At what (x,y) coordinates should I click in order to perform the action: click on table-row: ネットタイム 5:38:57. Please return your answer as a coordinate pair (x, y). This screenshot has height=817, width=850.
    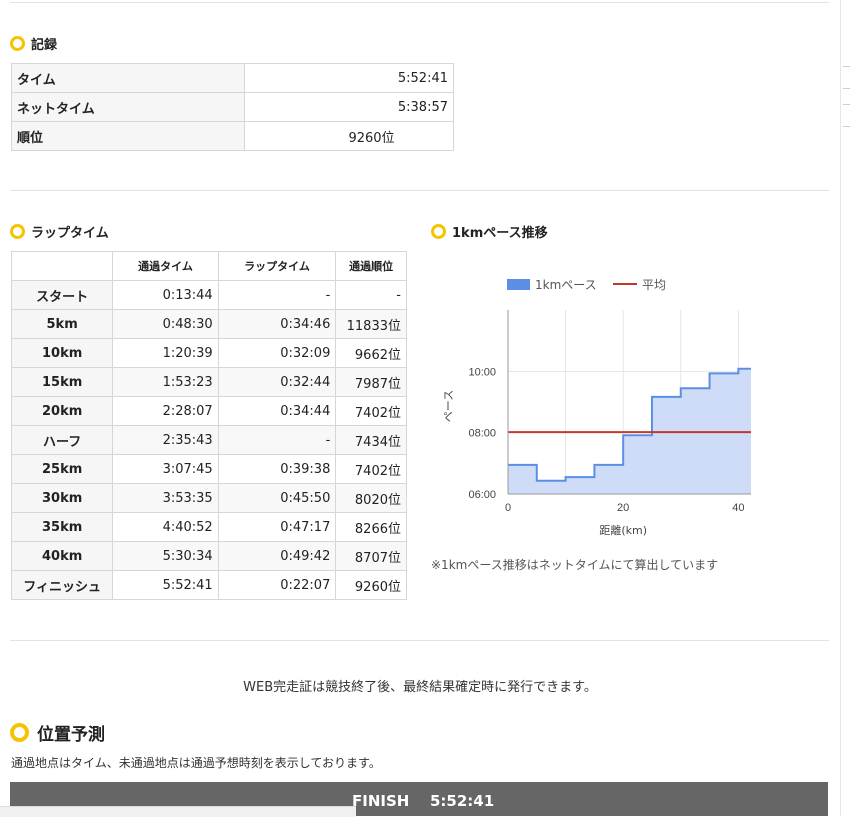
    Looking at the image, I should click on (232, 107).